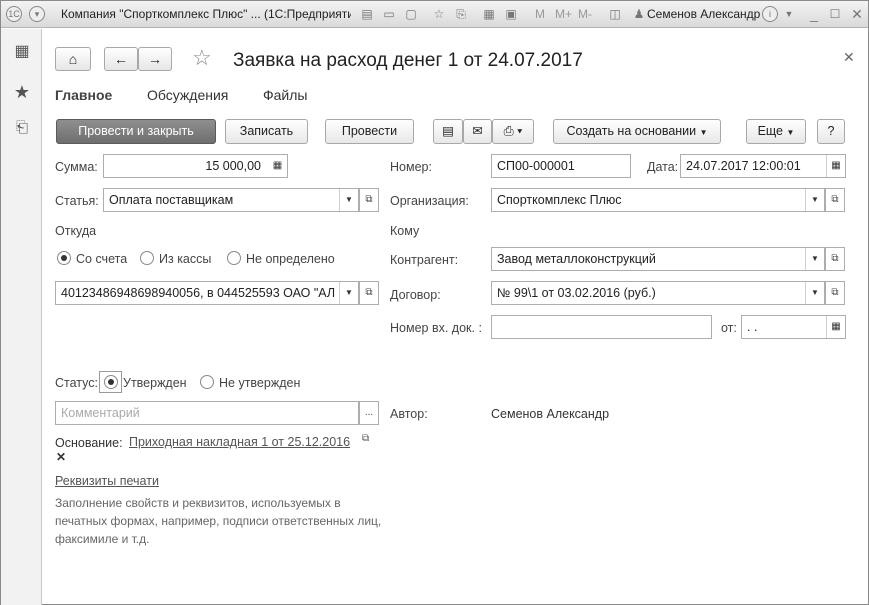 This screenshot has height=605, width=869. I want to click on maximize-icon: ☐, so click(835, 14).